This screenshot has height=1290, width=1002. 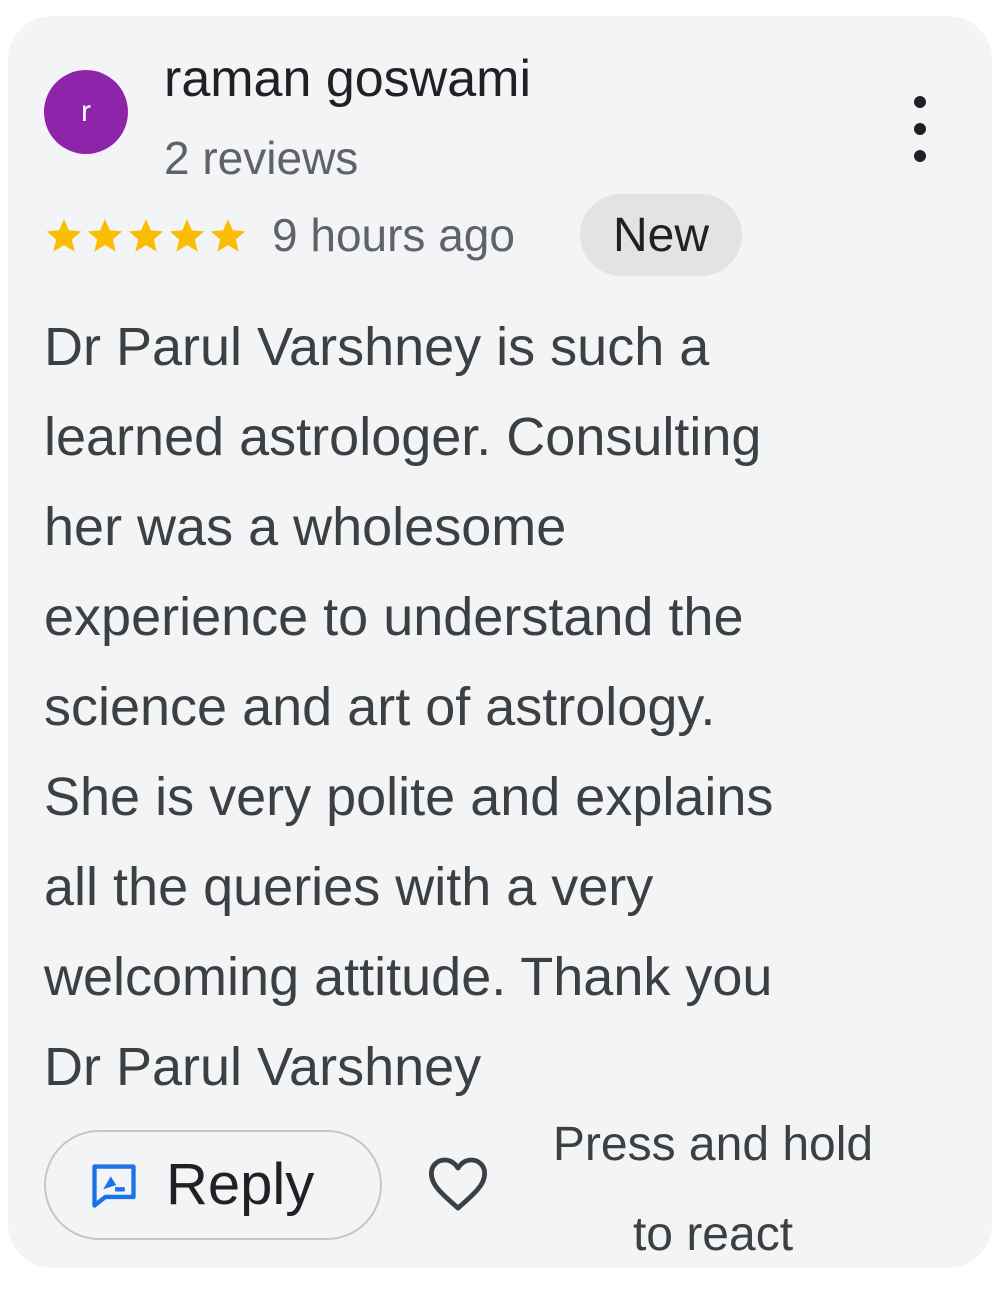 I want to click on star-rating, so click(x=146, y=236).